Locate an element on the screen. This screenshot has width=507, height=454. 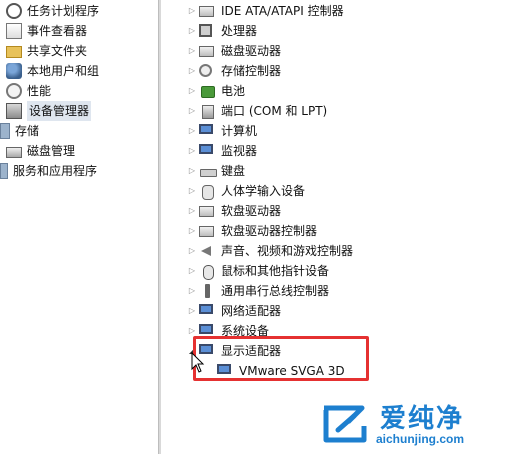
device-category-processor: ▷ 处理器 is located at coordinates (222, 31).